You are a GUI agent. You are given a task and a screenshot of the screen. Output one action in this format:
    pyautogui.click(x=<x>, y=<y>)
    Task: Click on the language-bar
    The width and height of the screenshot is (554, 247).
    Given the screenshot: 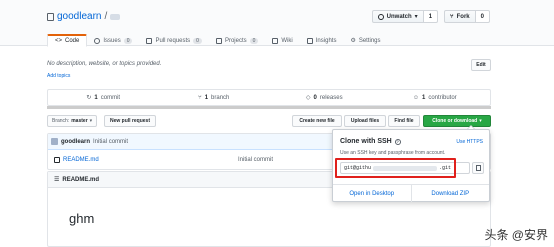 What is the action you would take?
    pyautogui.click(x=269, y=107)
    